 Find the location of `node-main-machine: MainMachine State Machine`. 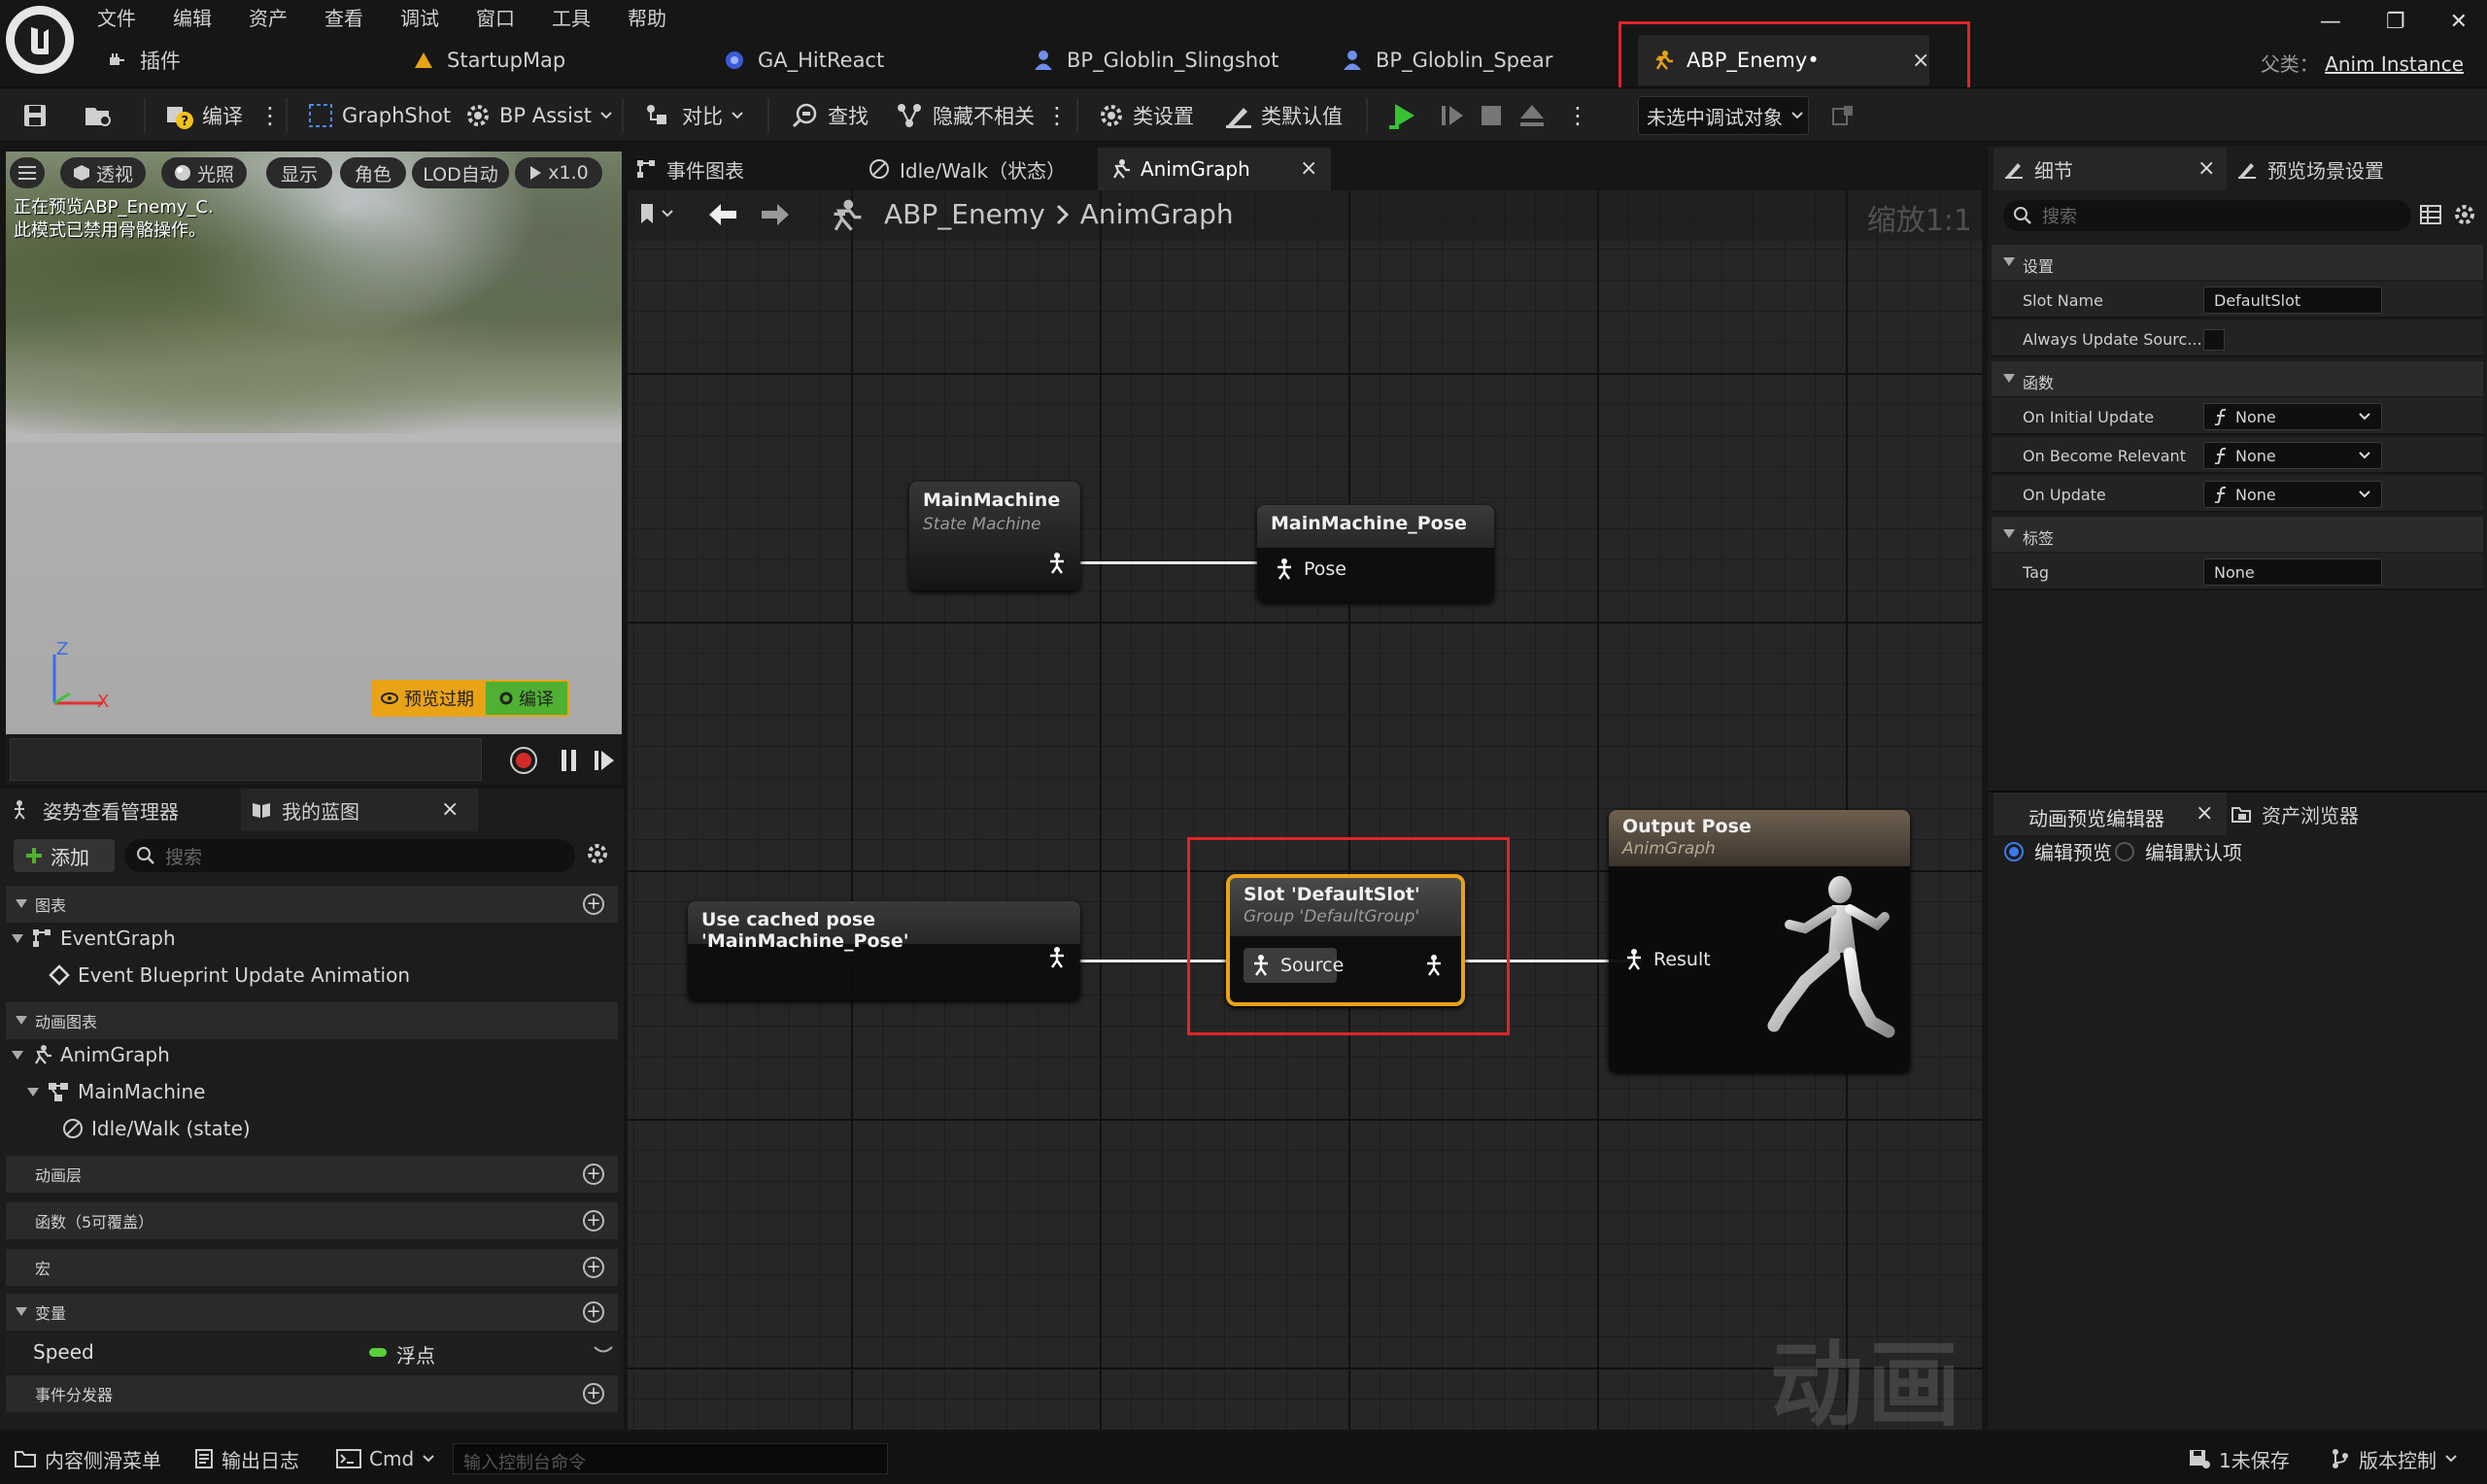

node-main-machine: MainMachine State Machine is located at coordinates (994, 536).